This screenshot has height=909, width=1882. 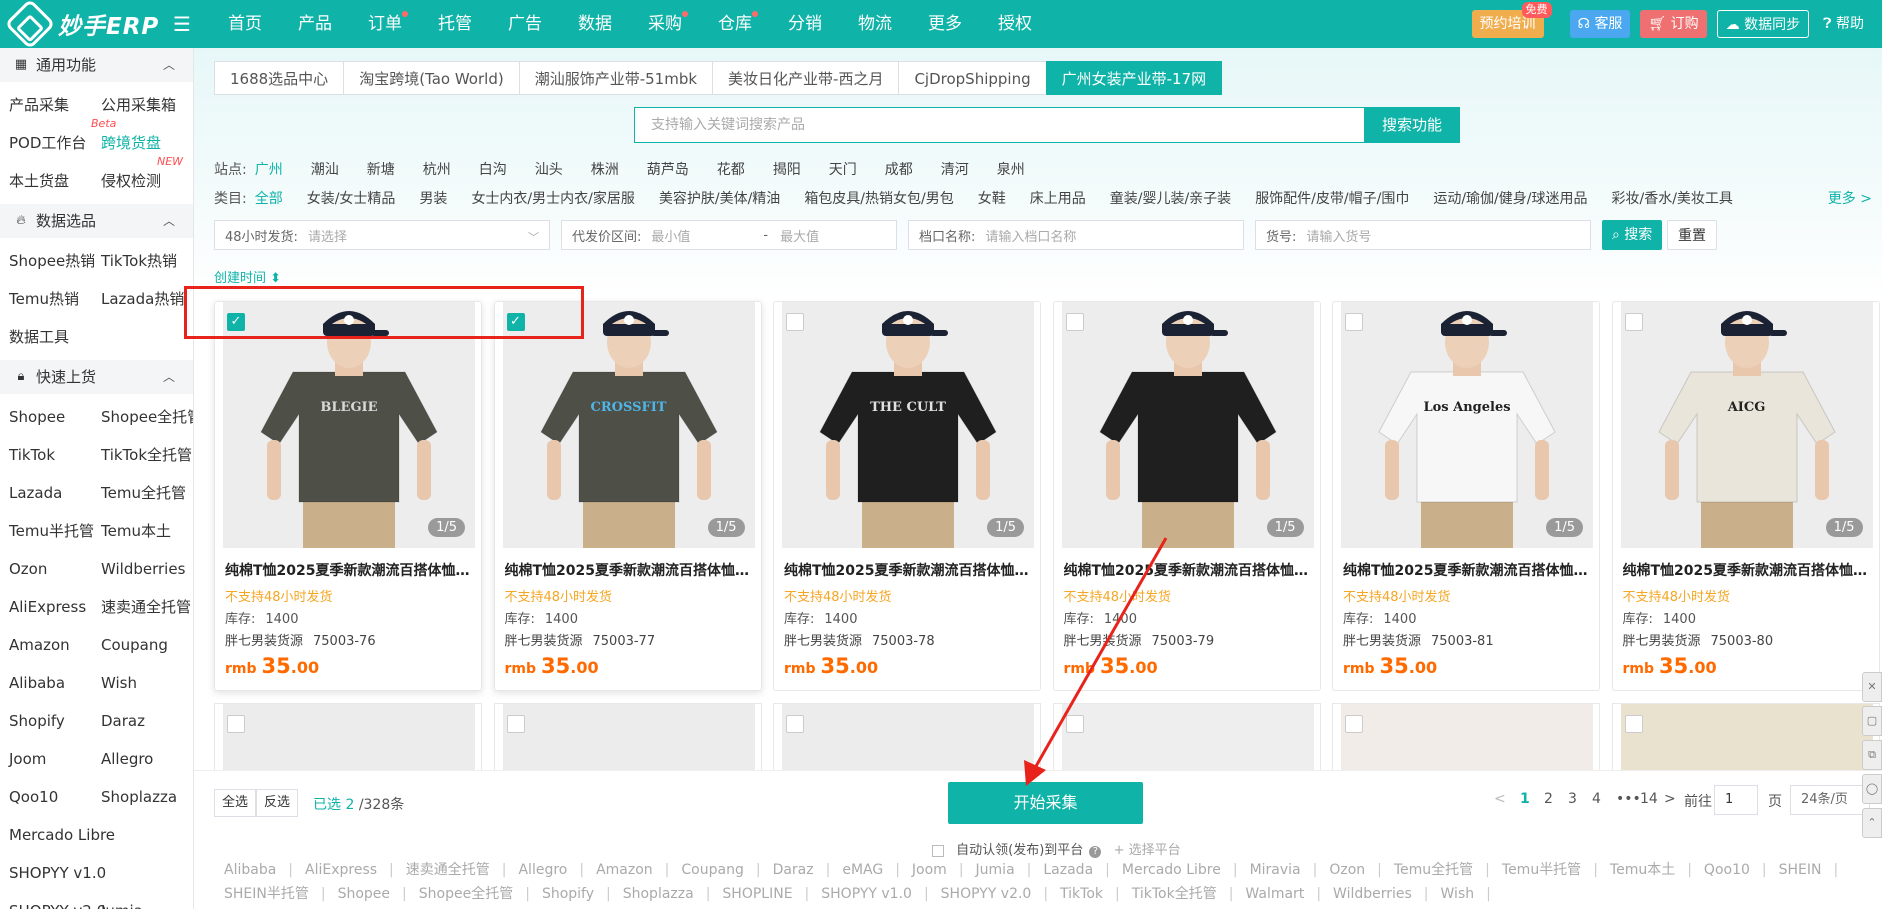 What do you see at coordinates (843, 169) in the screenshot?
I see `stations-option: 天门` at bounding box center [843, 169].